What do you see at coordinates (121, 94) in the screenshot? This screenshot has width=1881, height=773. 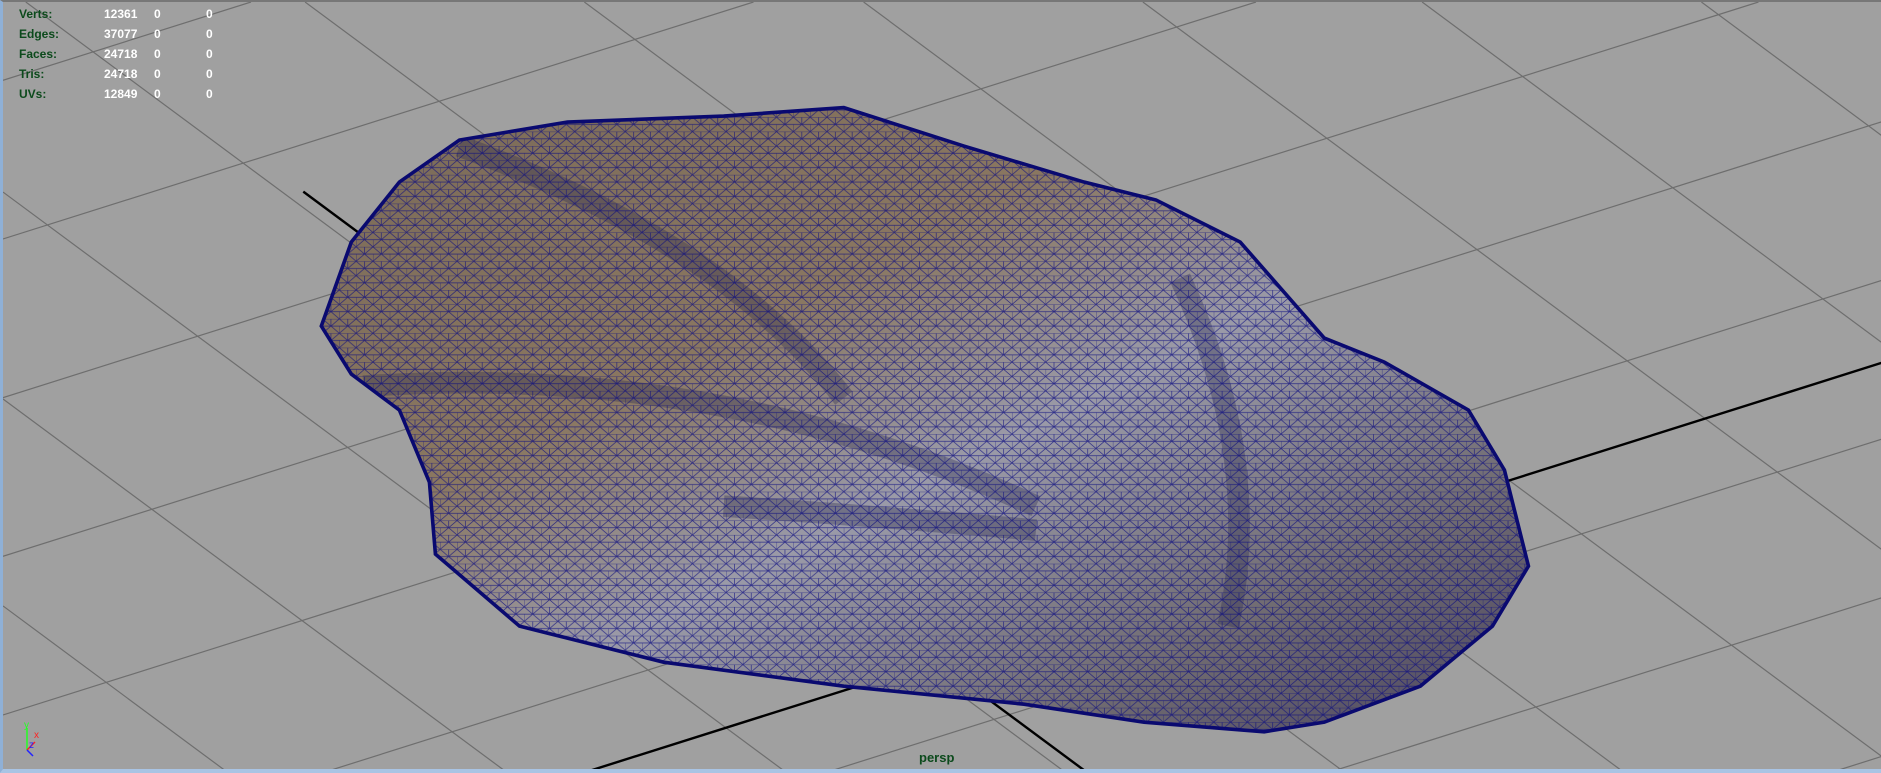 I see `hud-value: 12849` at bounding box center [121, 94].